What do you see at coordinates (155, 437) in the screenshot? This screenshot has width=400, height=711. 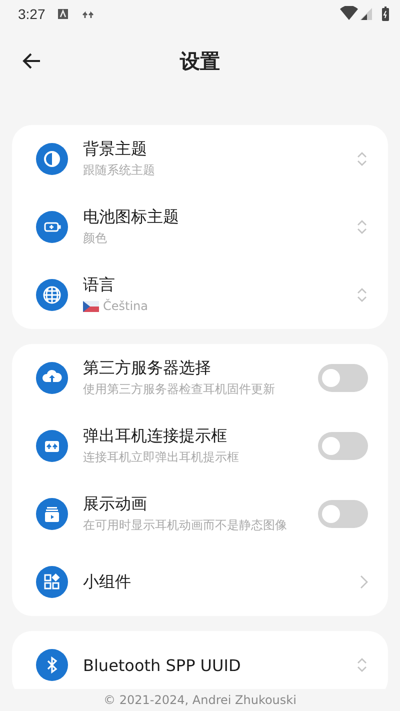 I see `setting-title: 弹出耳机连接提示框` at bounding box center [155, 437].